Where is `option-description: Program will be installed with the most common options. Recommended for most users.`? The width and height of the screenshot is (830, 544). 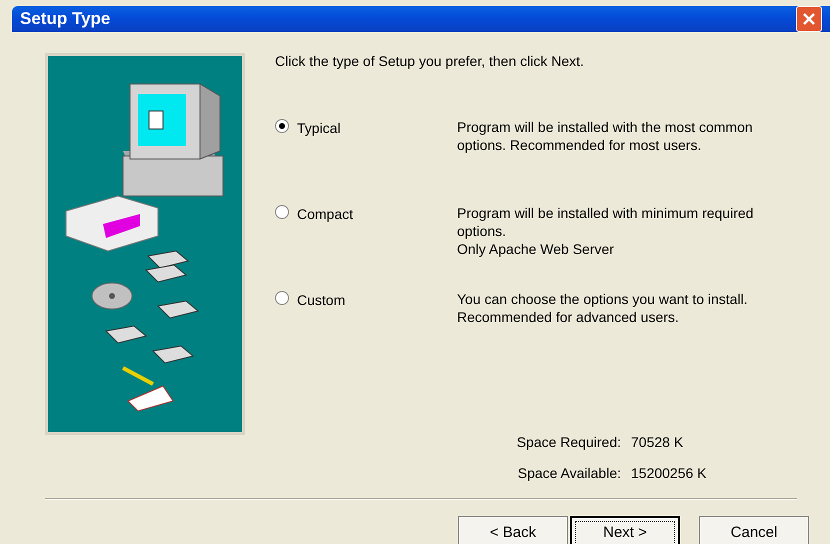 option-description: Program will be installed with the most common options. Recommended for most users. is located at coordinates (605, 136).